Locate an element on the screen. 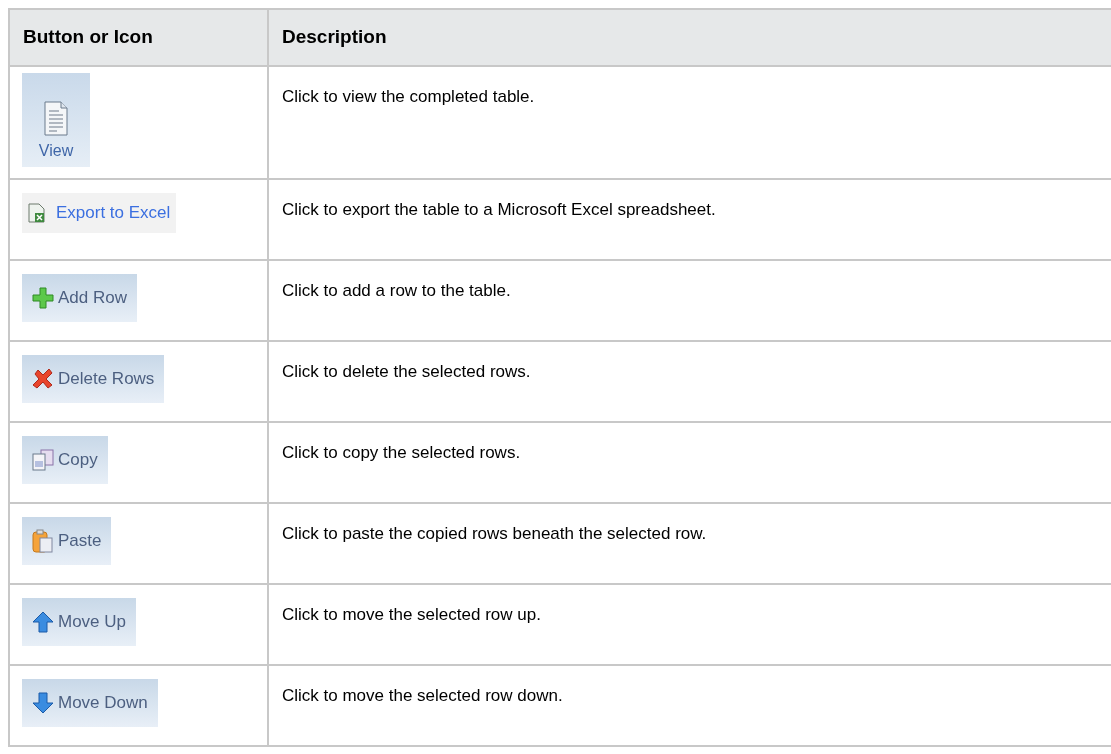 Image resolution: width=1111 pixels, height=754 pixels. button-image: Copy is located at coordinates (65, 460).